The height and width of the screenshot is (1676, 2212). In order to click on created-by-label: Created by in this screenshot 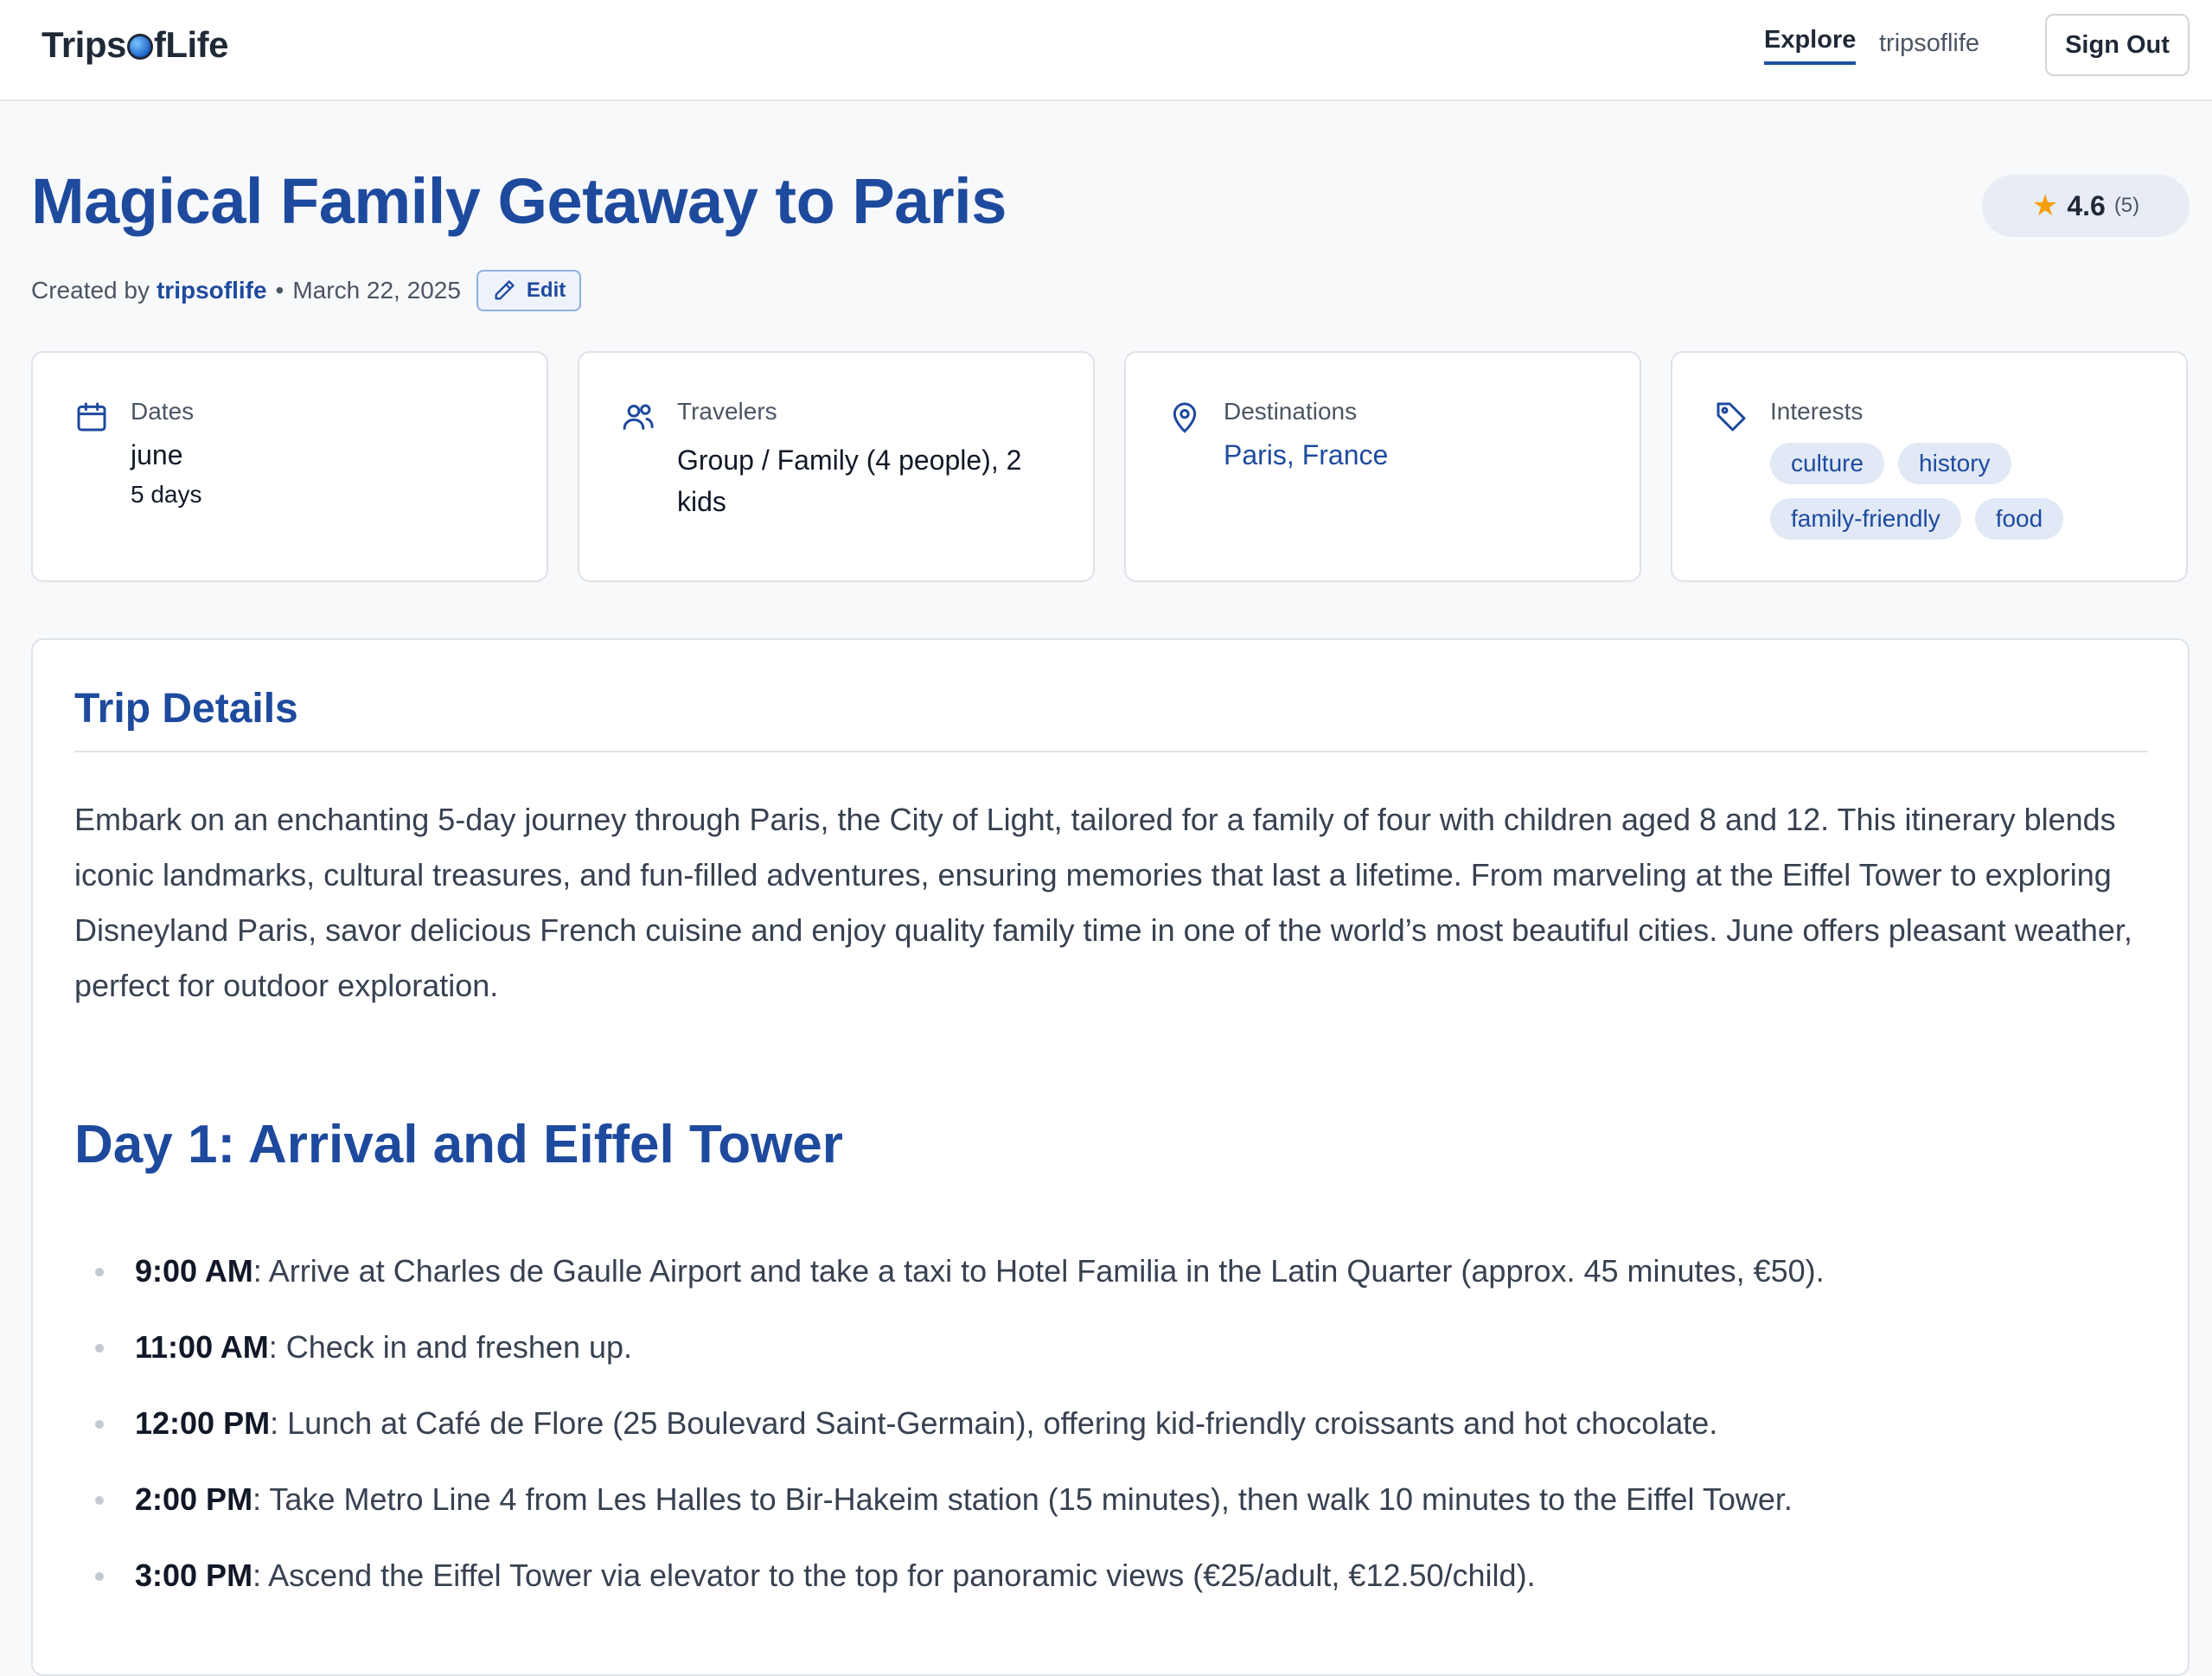, I will do `click(90, 290)`.